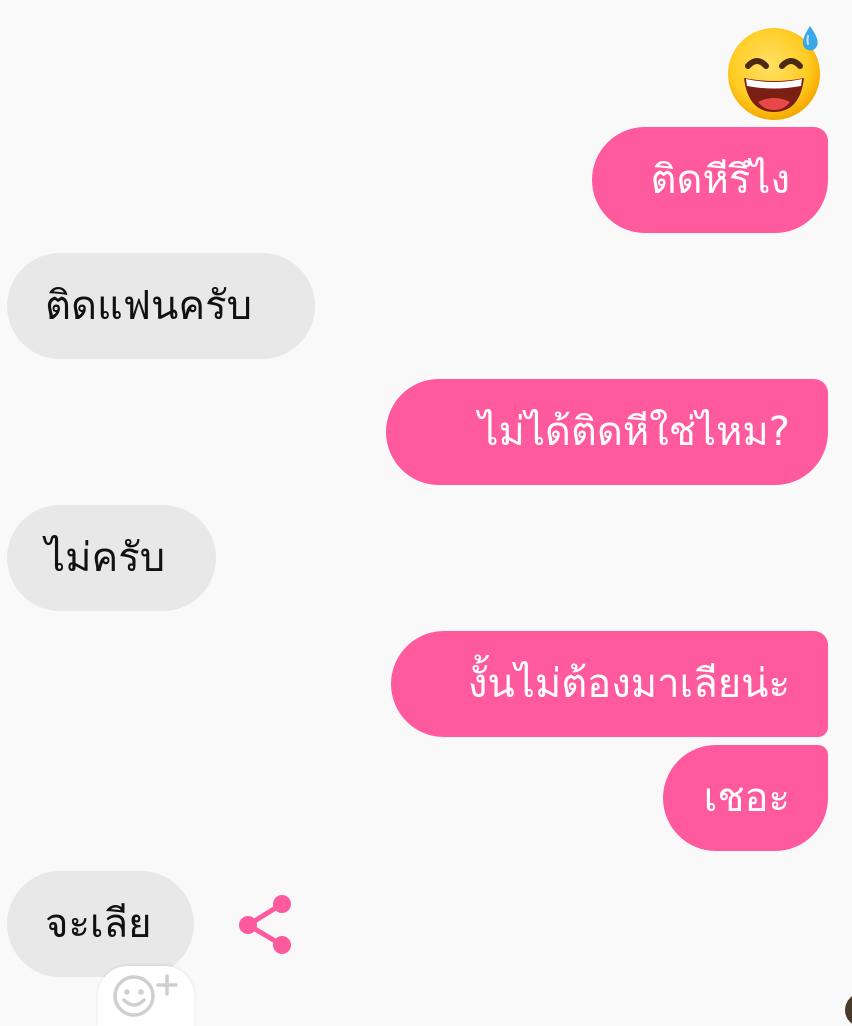 This screenshot has width=852, height=1026. I want to click on sent-message: เชอะ, so click(745, 798).